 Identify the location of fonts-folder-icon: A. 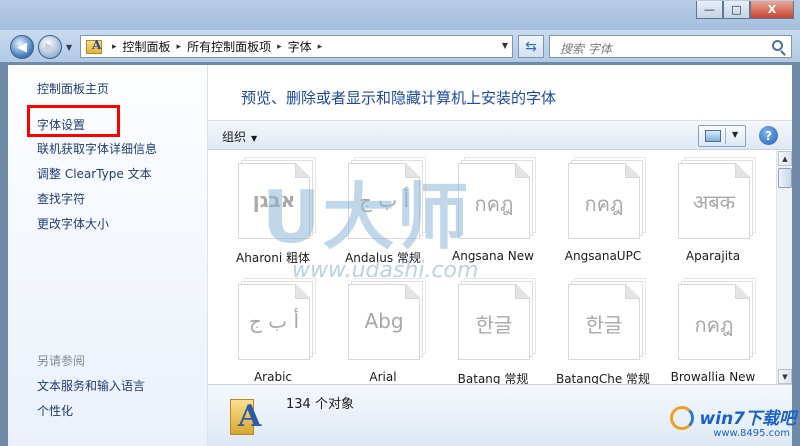
(246, 415).